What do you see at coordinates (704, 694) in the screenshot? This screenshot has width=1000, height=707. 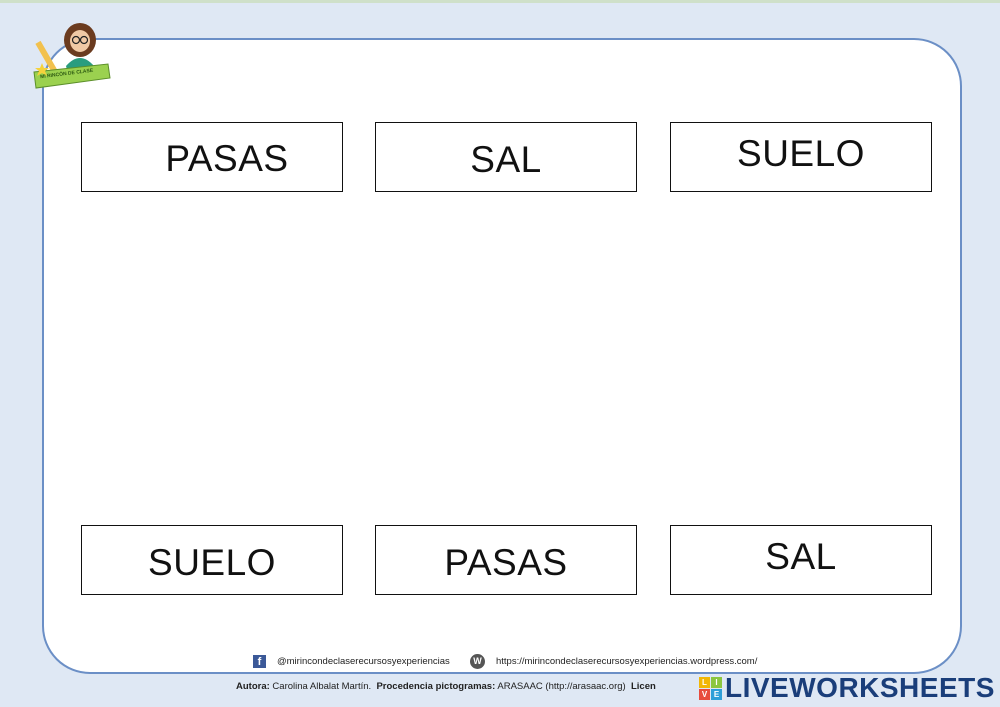 I see `mini-letter-v: V` at bounding box center [704, 694].